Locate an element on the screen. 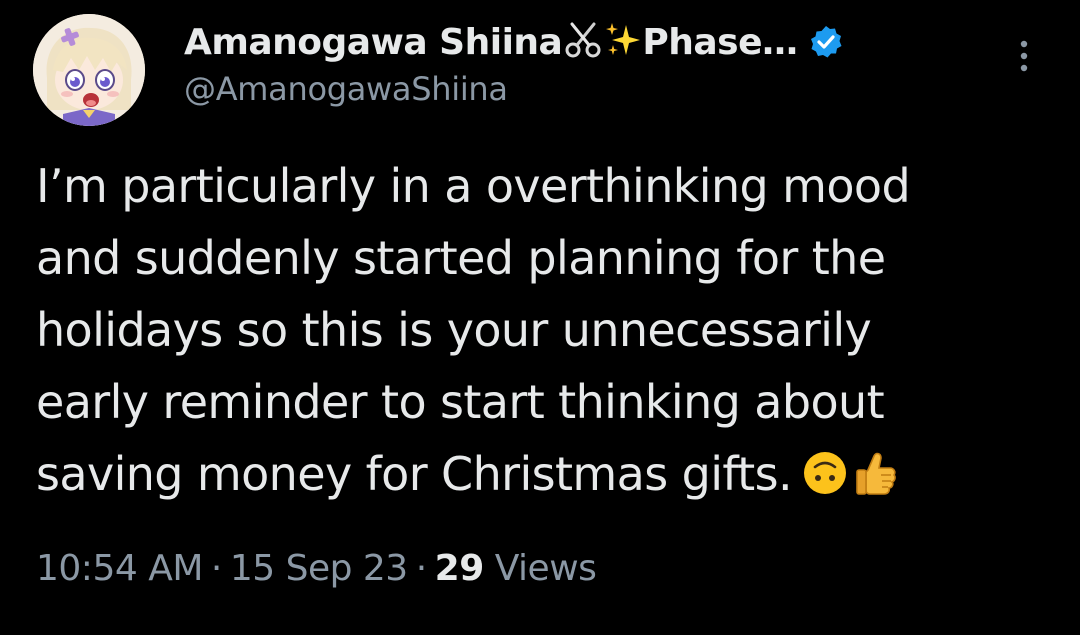 This screenshot has height=635, width=1080. views-label: Views is located at coordinates (545, 568).